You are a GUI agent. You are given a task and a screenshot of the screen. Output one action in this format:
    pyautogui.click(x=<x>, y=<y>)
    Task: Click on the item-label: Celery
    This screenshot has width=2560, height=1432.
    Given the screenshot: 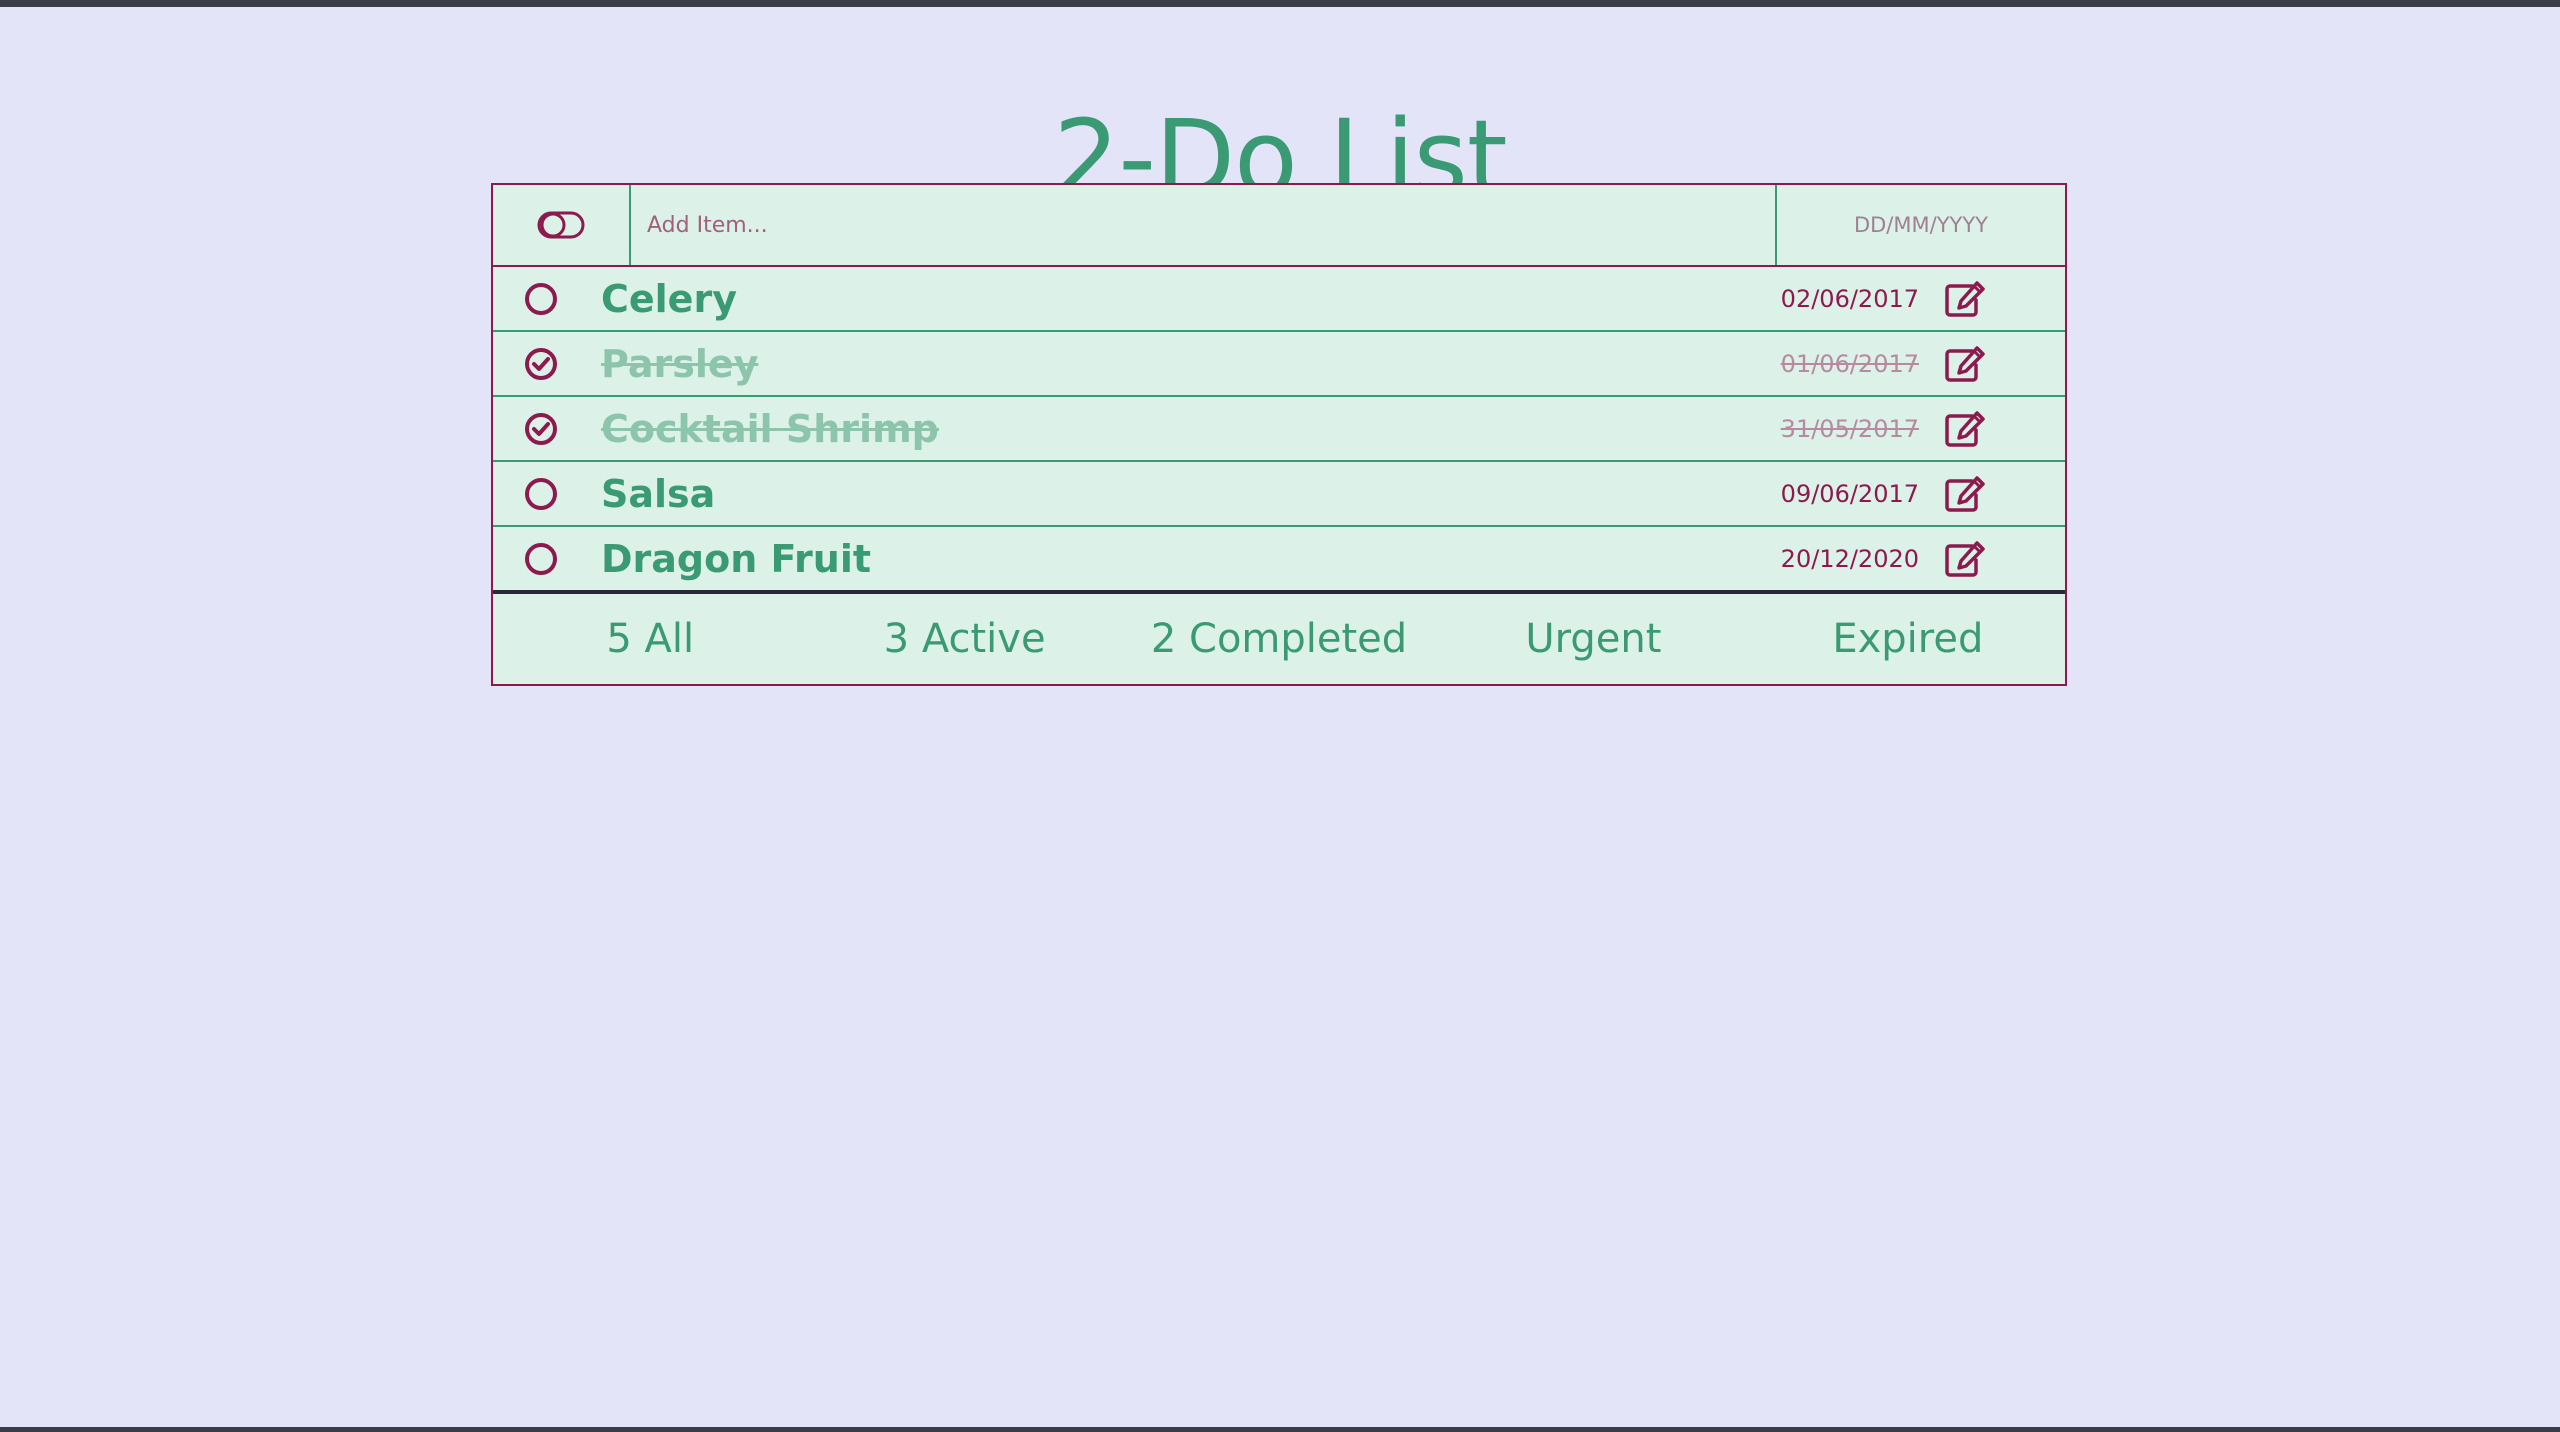 What is the action you would take?
    pyautogui.click(x=669, y=298)
    